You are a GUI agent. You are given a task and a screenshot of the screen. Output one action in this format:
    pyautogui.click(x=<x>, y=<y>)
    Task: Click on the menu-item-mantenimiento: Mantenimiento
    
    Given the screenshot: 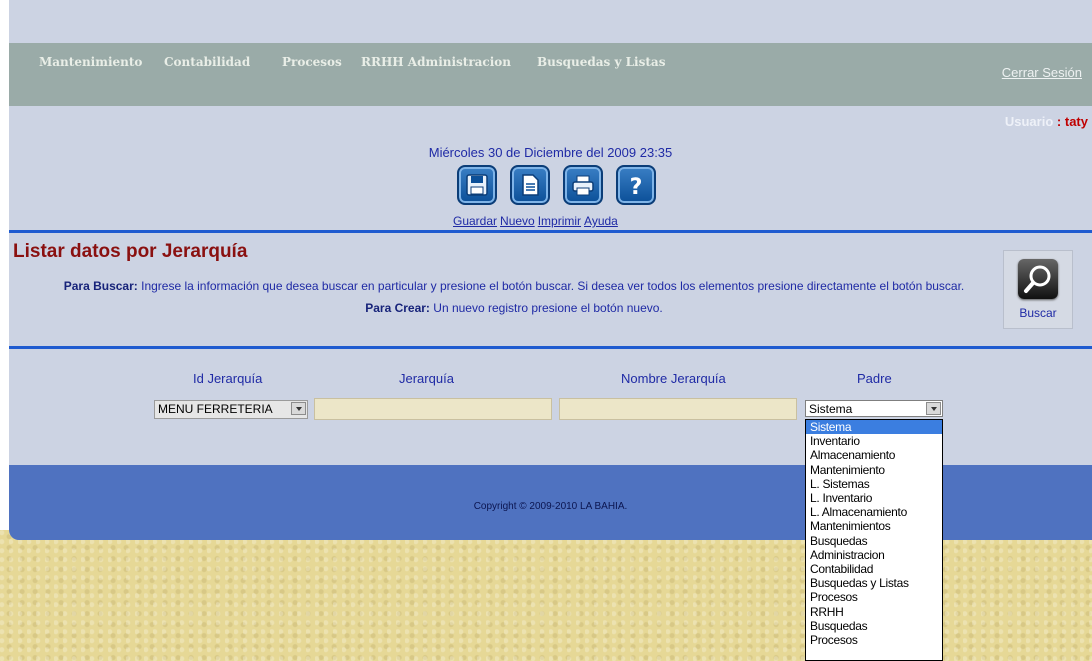 What is the action you would take?
    pyautogui.click(x=90, y=62)
    